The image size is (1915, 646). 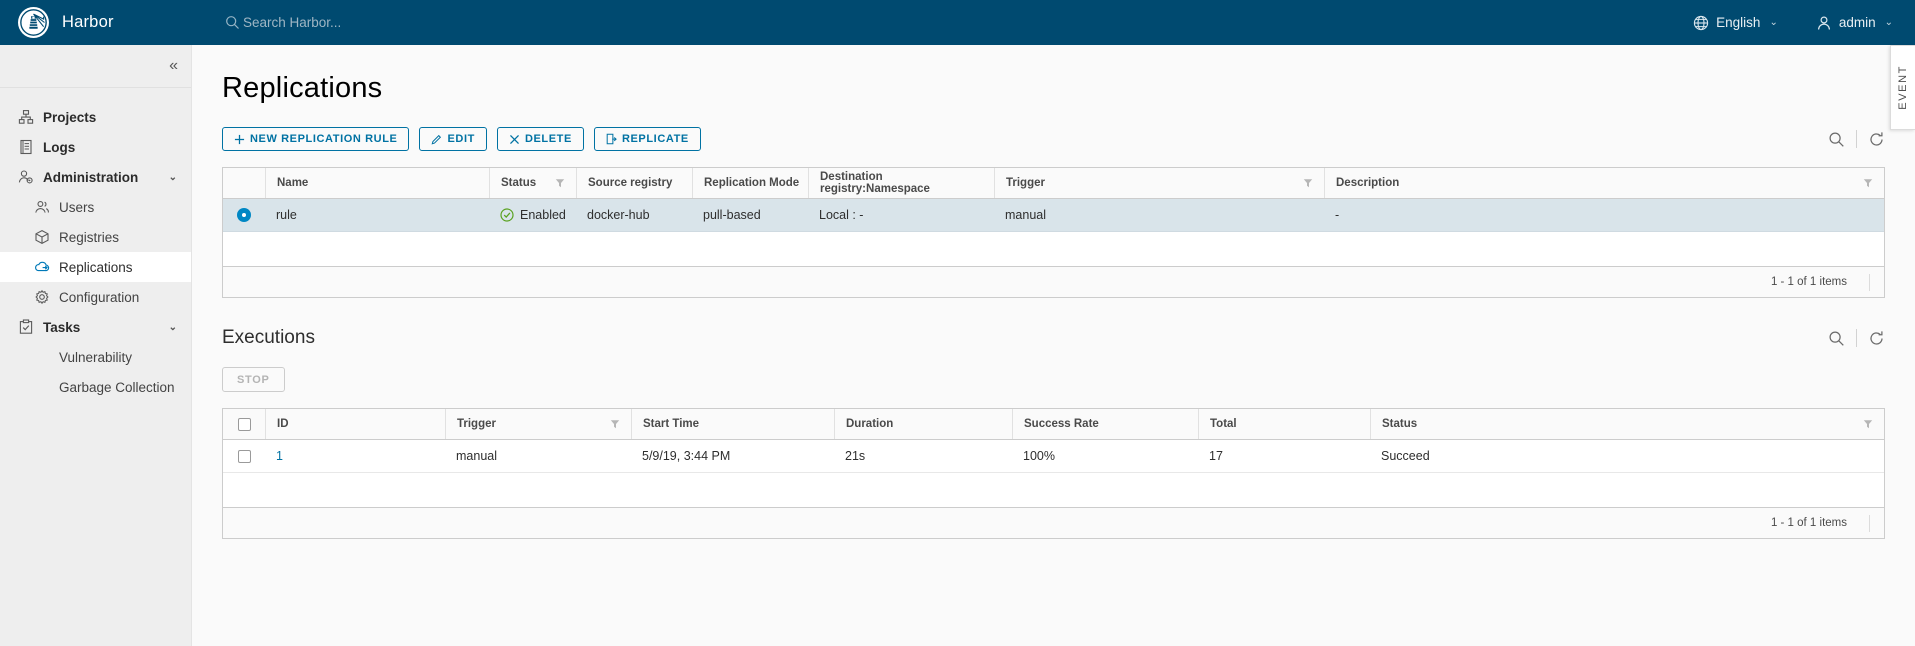 I want to click on execution-id-link: 1, so click(x=279, y=456).